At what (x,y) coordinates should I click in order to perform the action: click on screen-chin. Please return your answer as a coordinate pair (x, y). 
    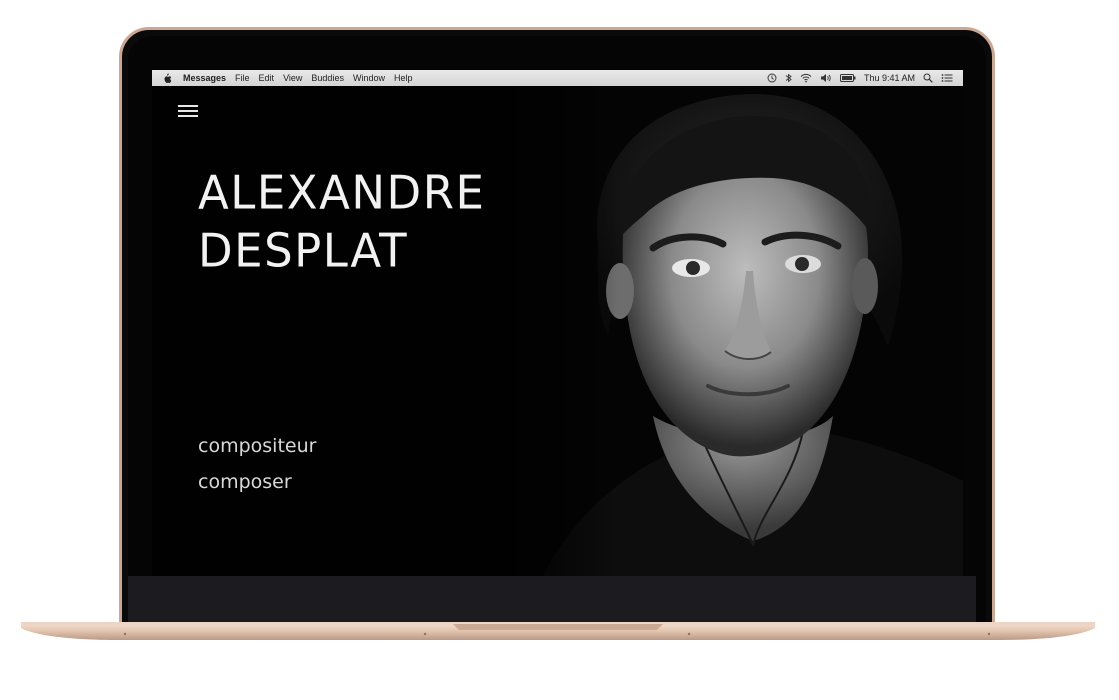
    Looking at the image, I should click on (552, 599).